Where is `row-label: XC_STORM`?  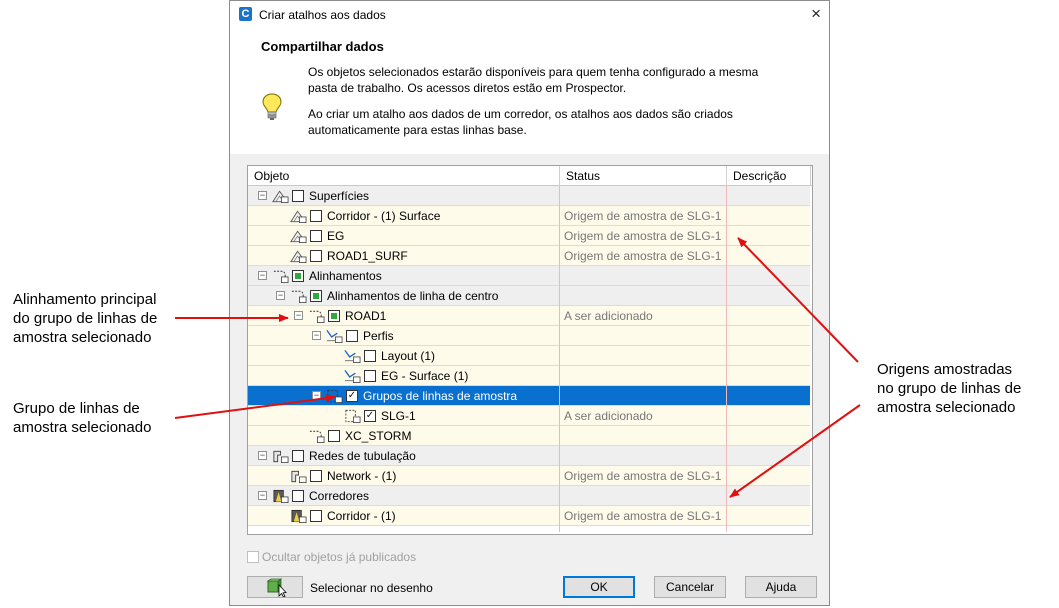
row-label: XC_STORM is located at coordinates (378, 436).